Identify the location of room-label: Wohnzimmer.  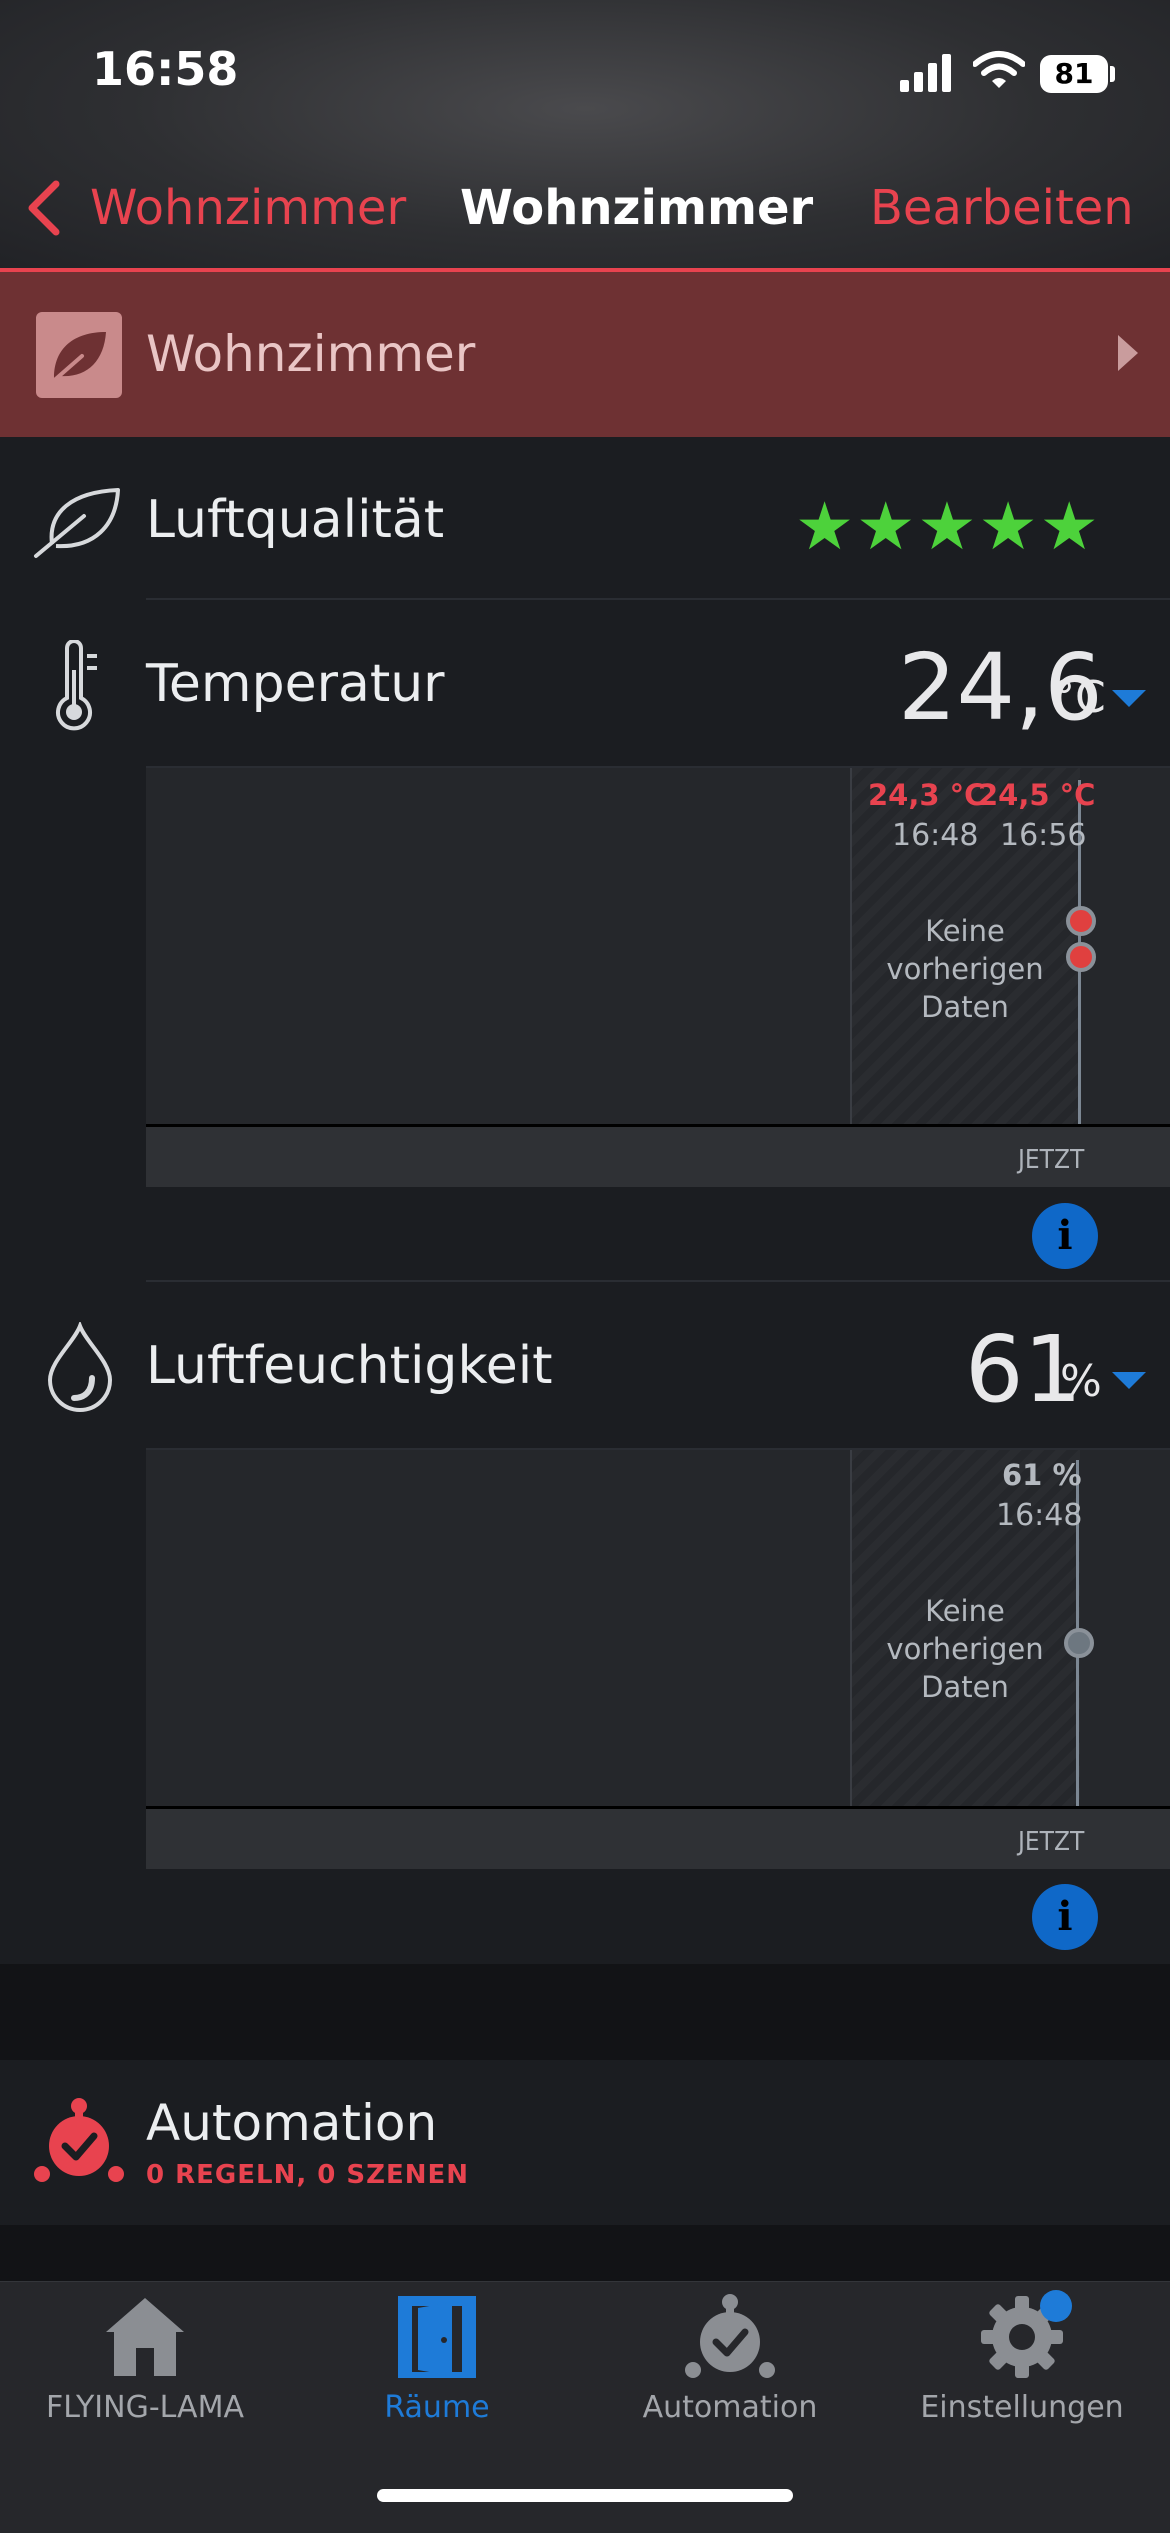
(311, 354).